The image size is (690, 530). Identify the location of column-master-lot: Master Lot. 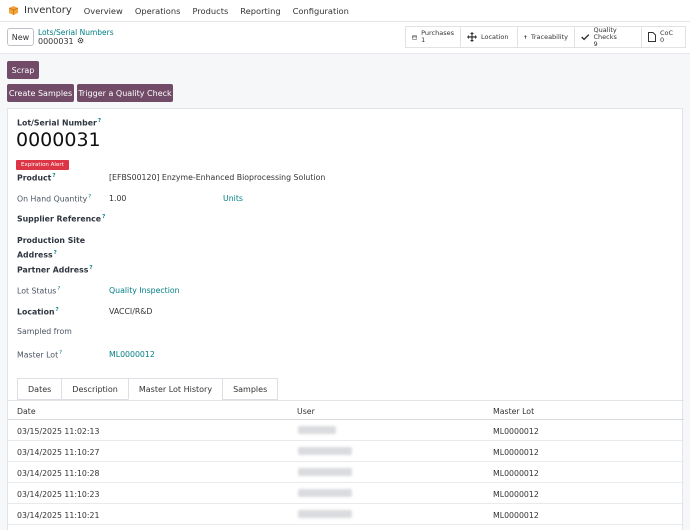
(513, 411).